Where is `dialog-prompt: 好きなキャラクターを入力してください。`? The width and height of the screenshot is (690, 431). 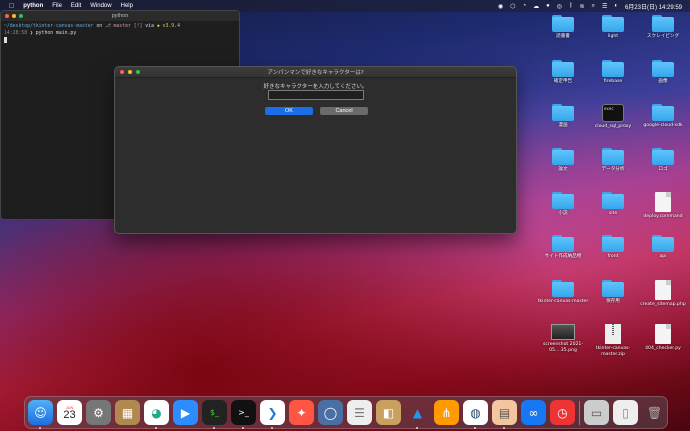
dialog-prompt: 好きなキャラクターを入力してください。 is located at coordinates (315, 87).